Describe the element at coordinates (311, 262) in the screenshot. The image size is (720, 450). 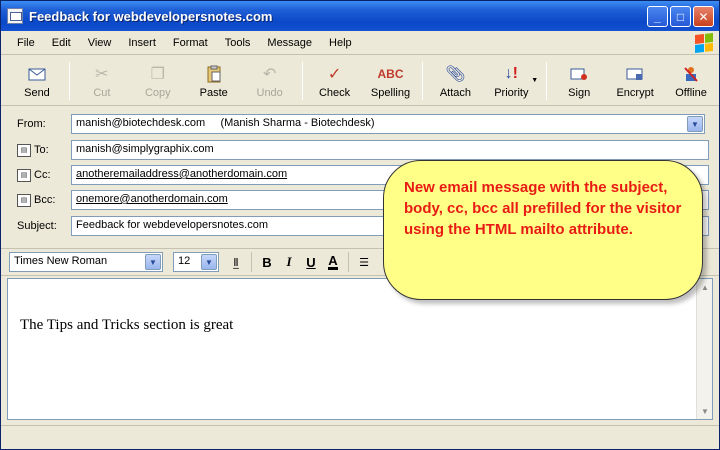
I see `underline-button: U` at that location.